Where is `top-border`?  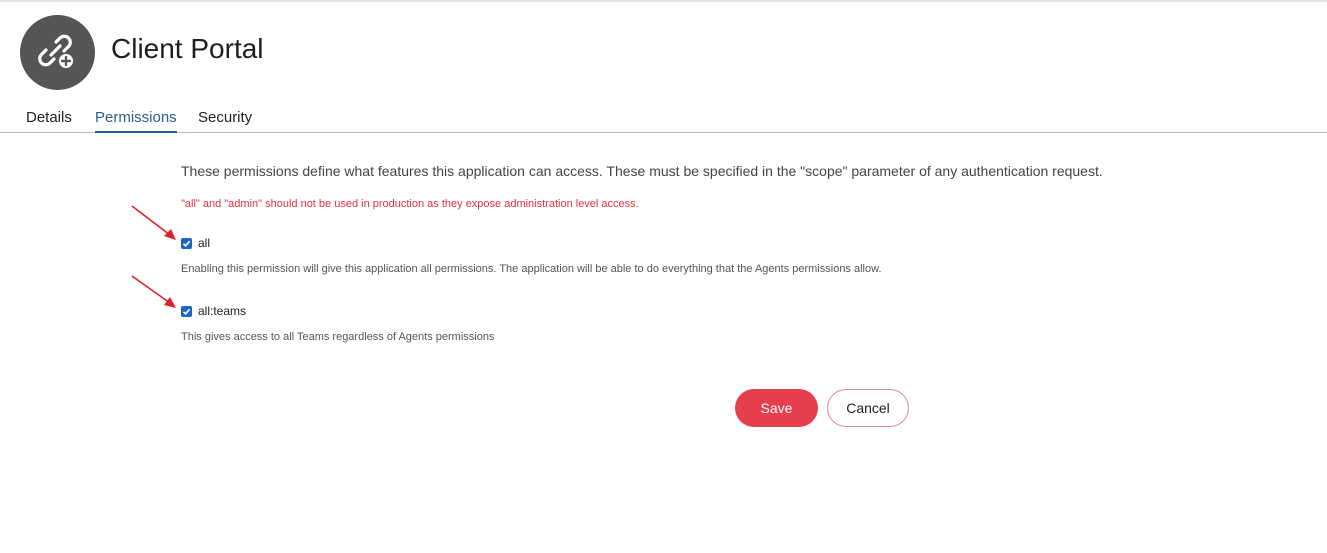
top-border is located at coordinates (663, 1).